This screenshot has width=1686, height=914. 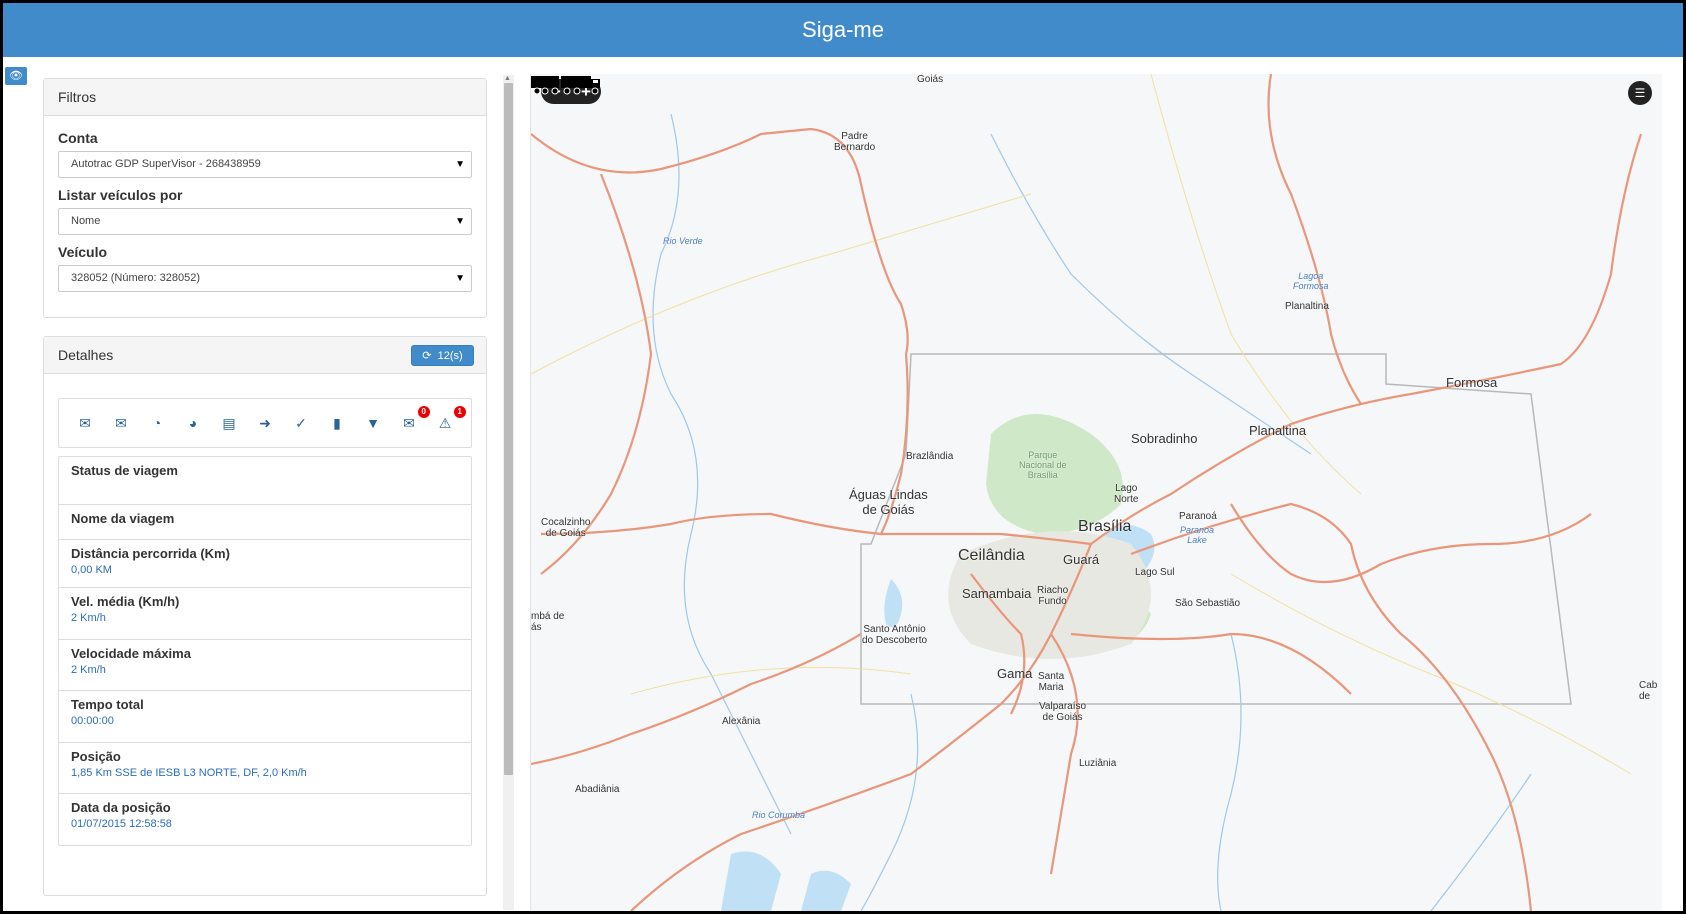 I want to click on map-label: Águas Lindas de Goiás, so click(x=888, y=502).